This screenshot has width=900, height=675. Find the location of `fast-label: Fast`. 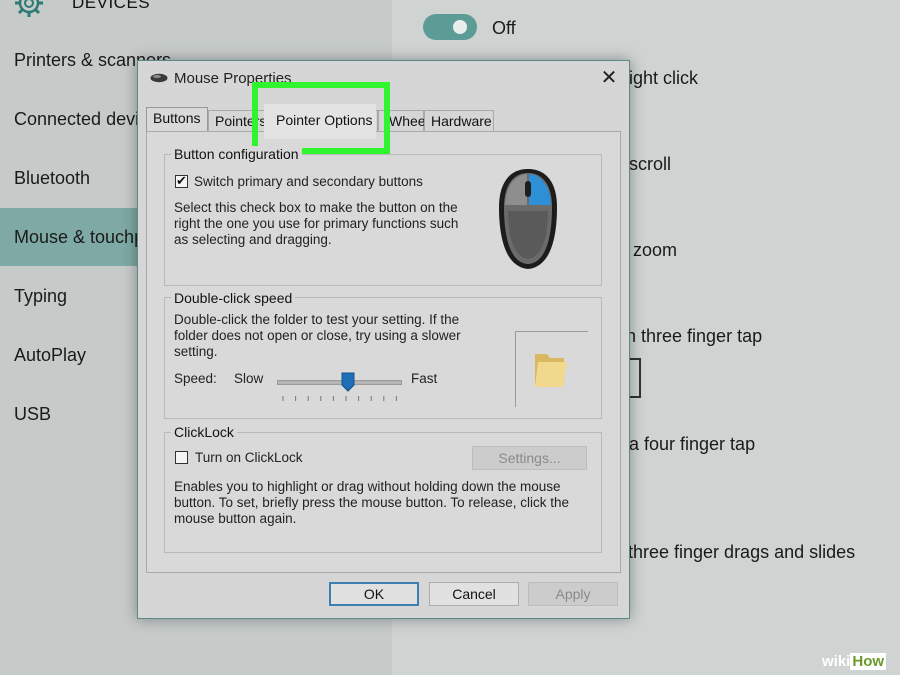

fast-label: Fast is located at coordinates (424, 378).